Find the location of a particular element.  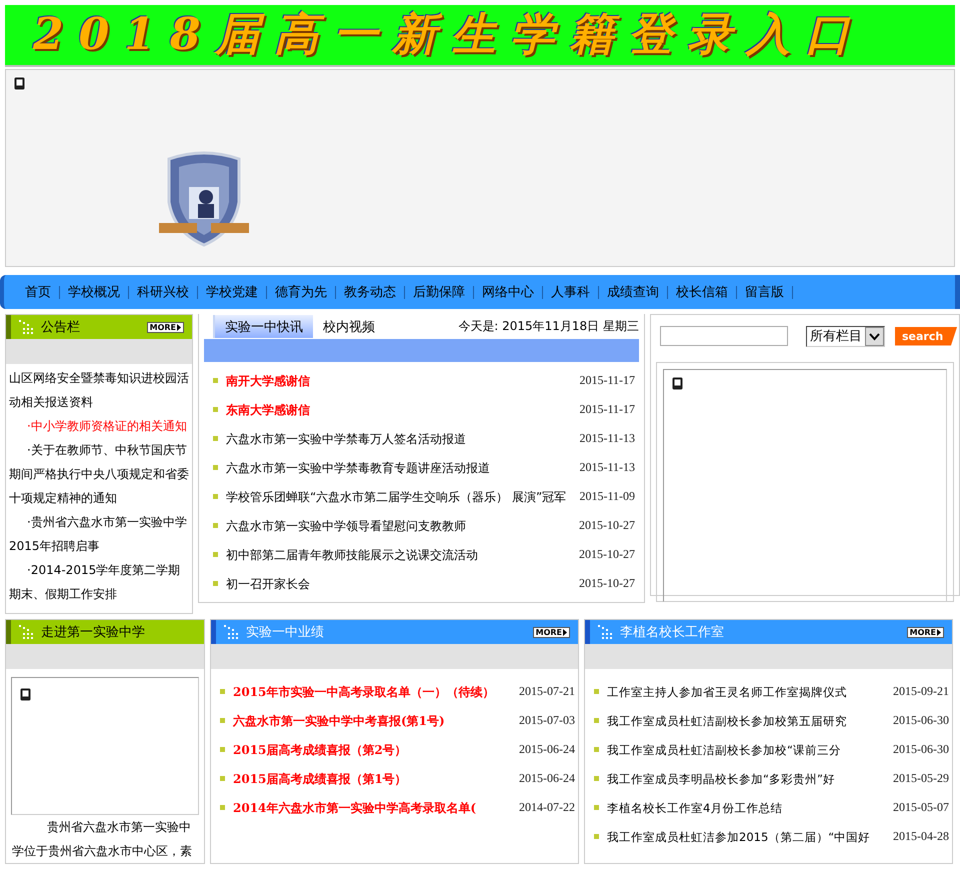

nav-link: 科研兴校 is located at coordinates (163, 292).